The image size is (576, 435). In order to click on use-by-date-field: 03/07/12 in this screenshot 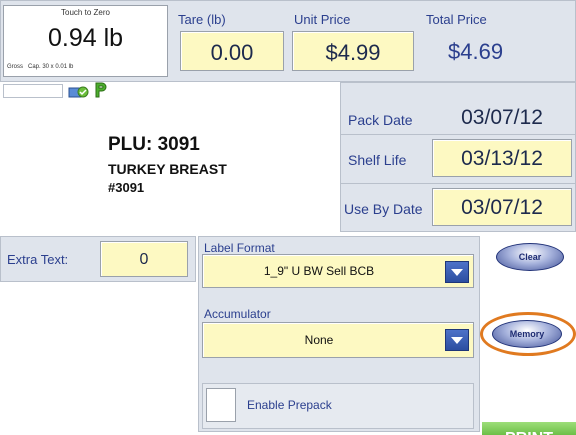, I will do `click(502, 207)`.